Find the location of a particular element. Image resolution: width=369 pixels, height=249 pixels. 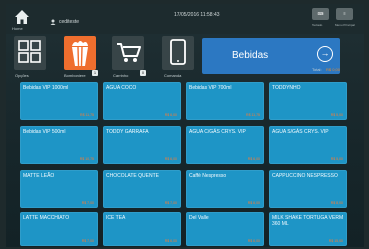

grid-icon is located at coordinates (29, 51).